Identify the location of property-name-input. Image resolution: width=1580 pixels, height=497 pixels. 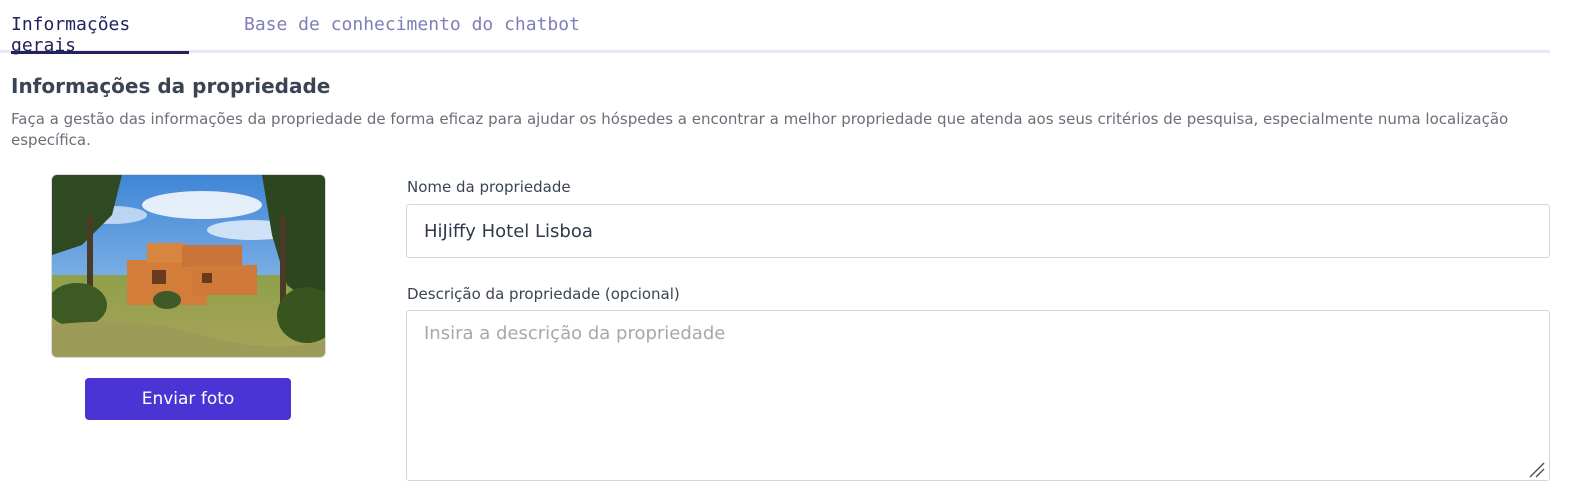
(978, 231).